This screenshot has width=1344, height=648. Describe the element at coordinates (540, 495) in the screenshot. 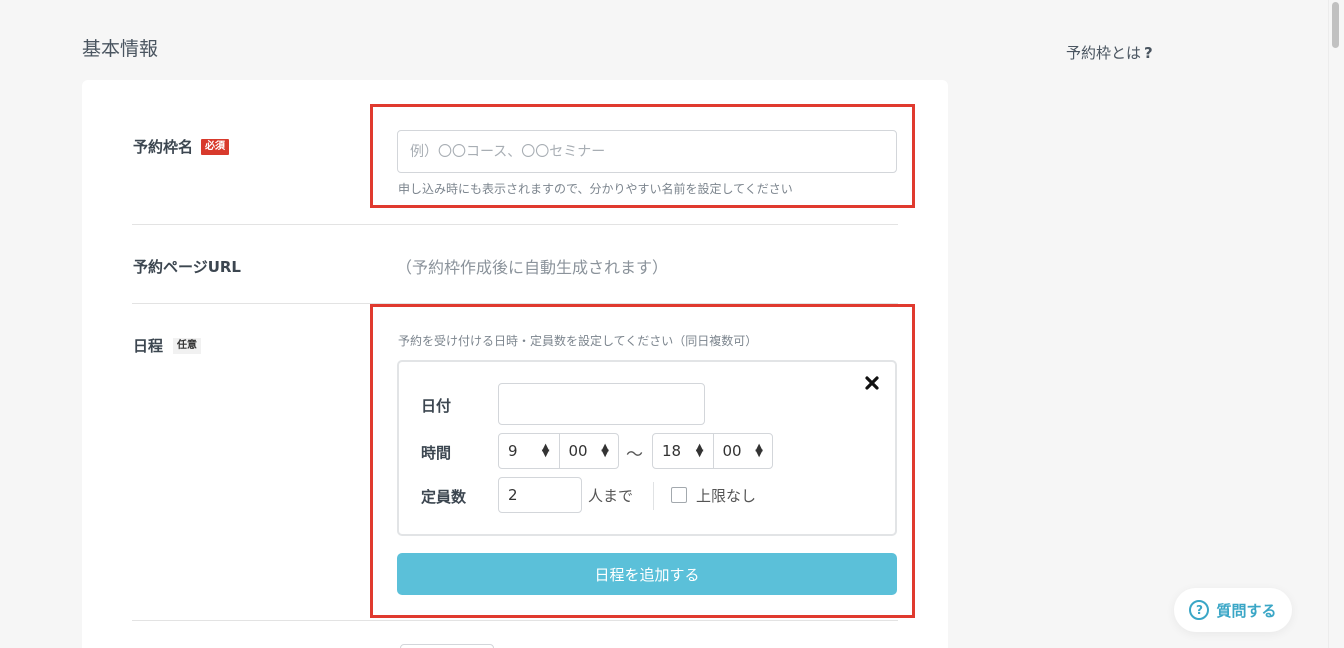

I see `capacity-input` at that location.